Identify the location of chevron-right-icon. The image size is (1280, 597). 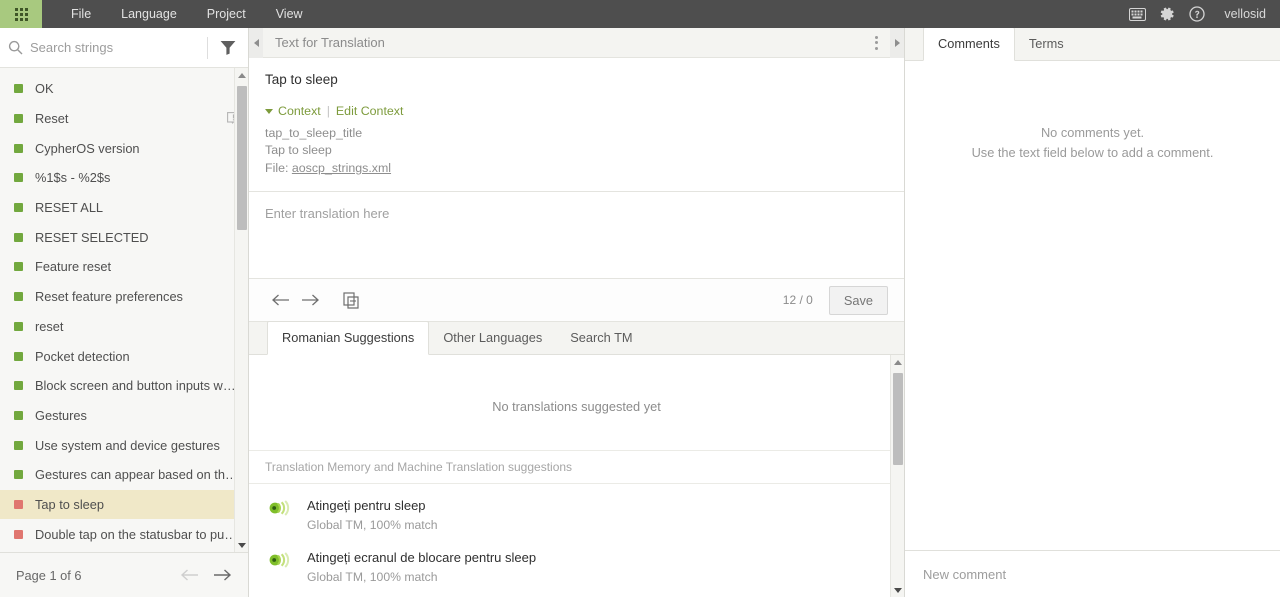
(897, 42).